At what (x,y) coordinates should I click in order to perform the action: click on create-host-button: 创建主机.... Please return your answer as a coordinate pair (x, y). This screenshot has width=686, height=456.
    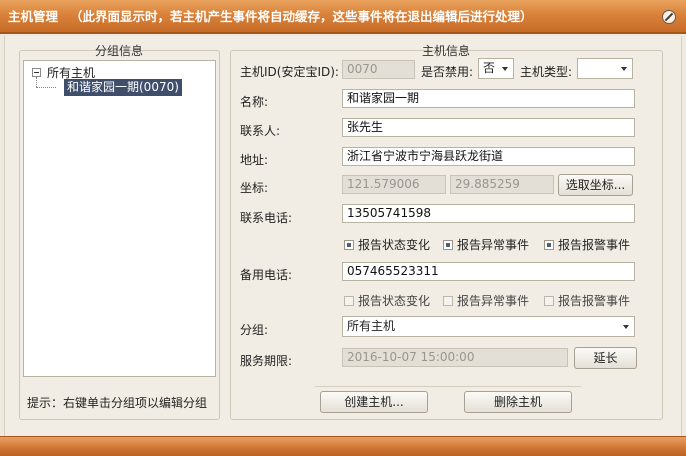
    Looking at the image, I should click on (374, 402).